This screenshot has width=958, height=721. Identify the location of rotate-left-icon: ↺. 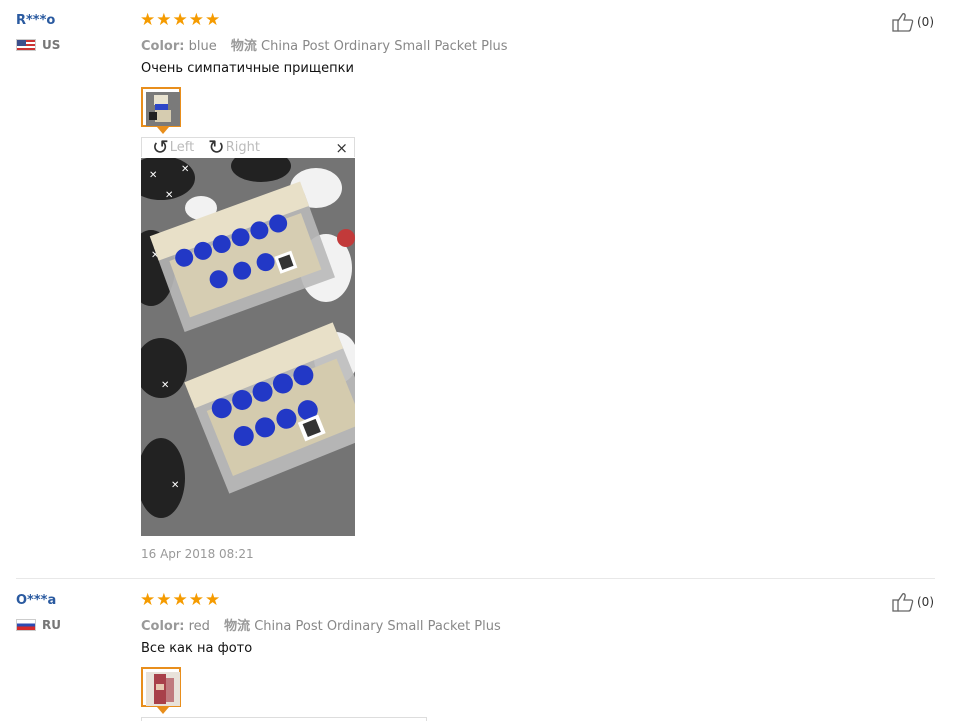
(160, 147).